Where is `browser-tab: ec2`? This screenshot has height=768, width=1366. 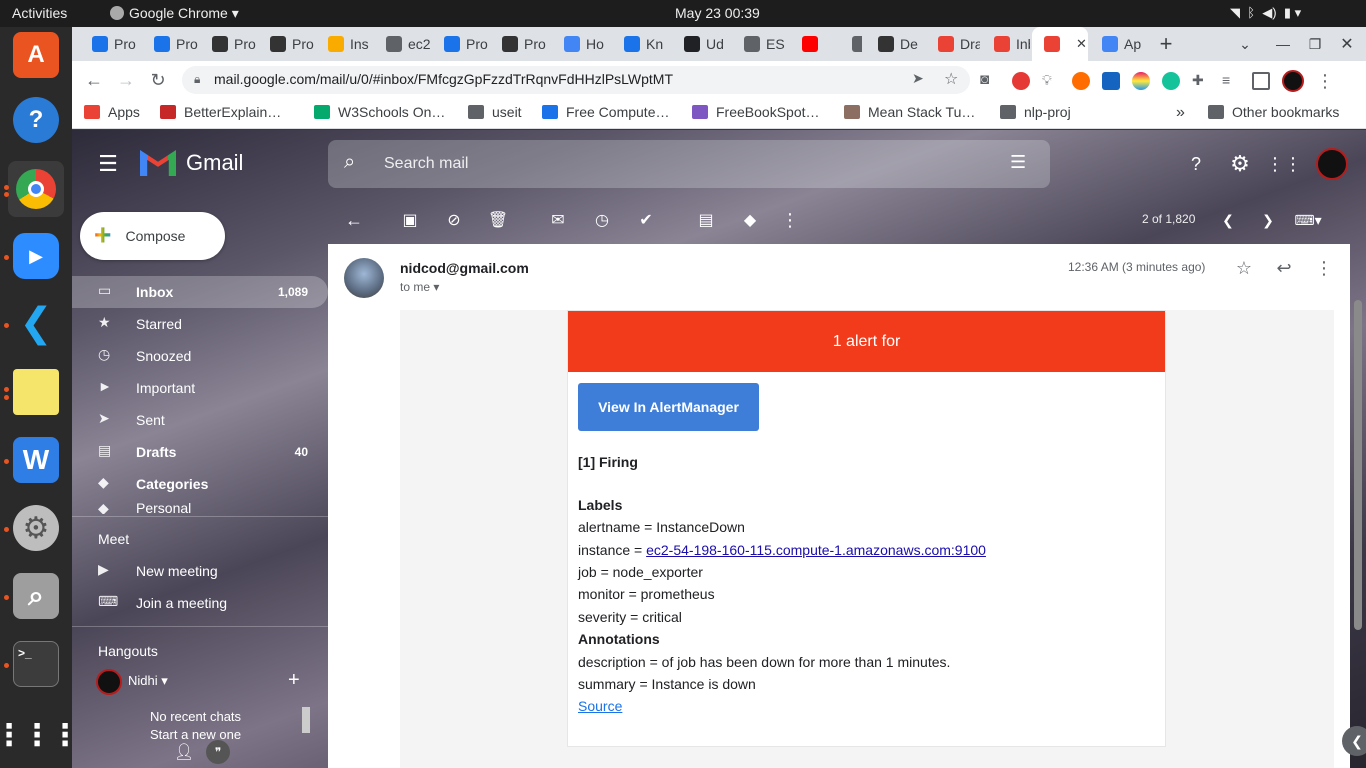 browser-tab: ec2 is located at coordinates (403, 44).